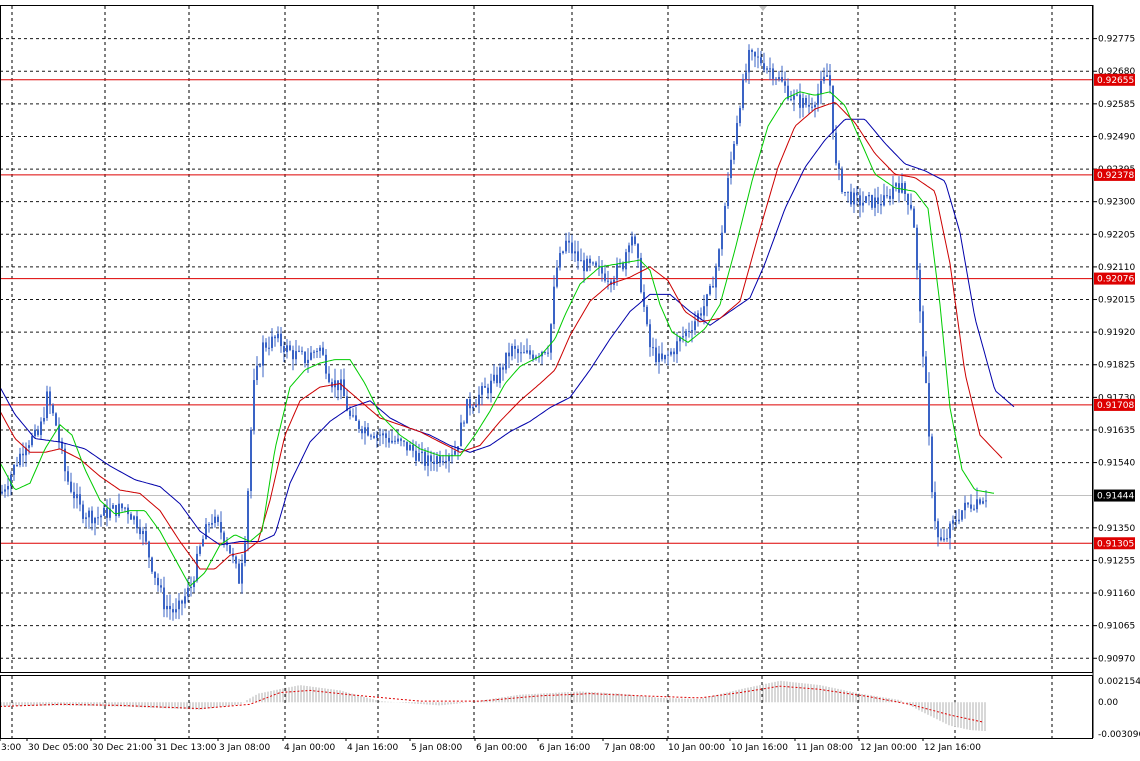  Describe the element at coordinates (58, 748) in the screenshot. I see `time-tick-label: 30 Dec 05:00` at that location.